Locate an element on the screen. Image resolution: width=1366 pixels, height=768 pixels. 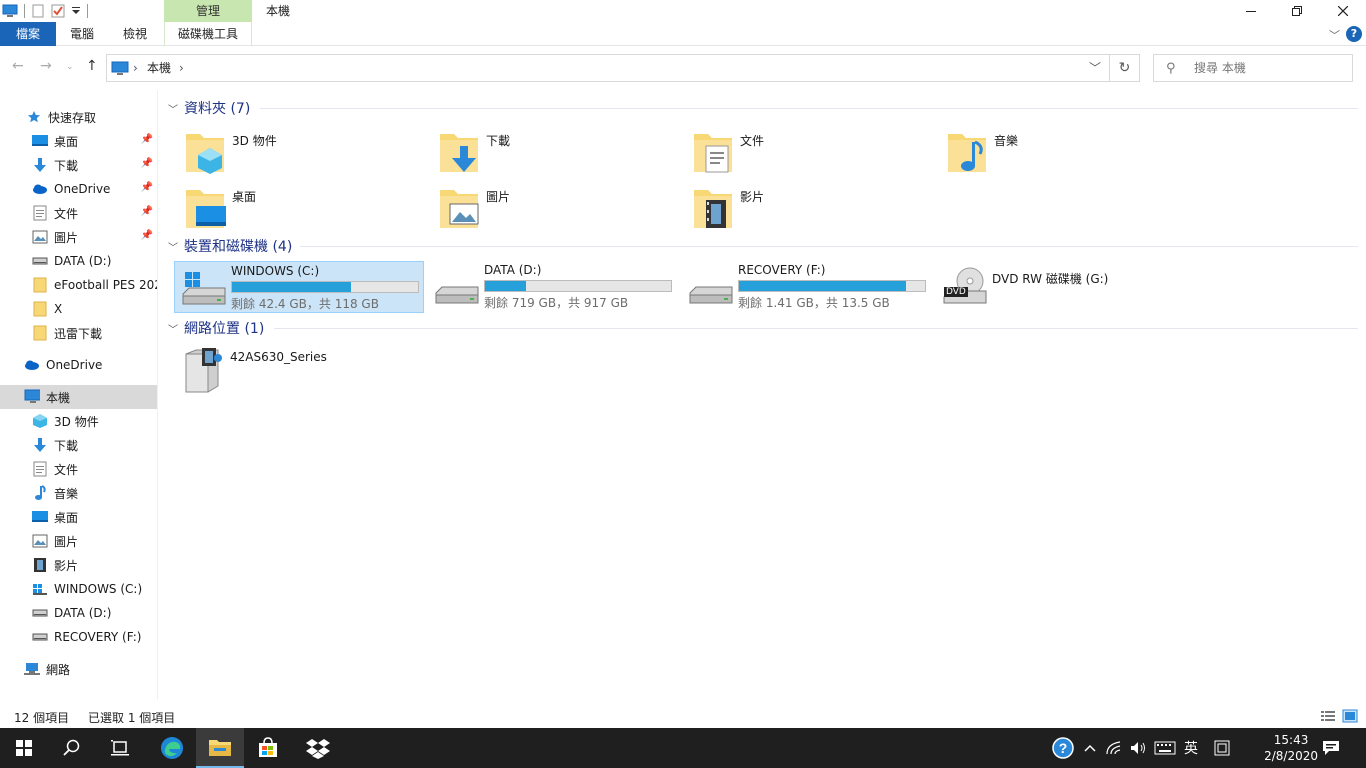
volume-tray-button is located at coordinates (1139, 748).